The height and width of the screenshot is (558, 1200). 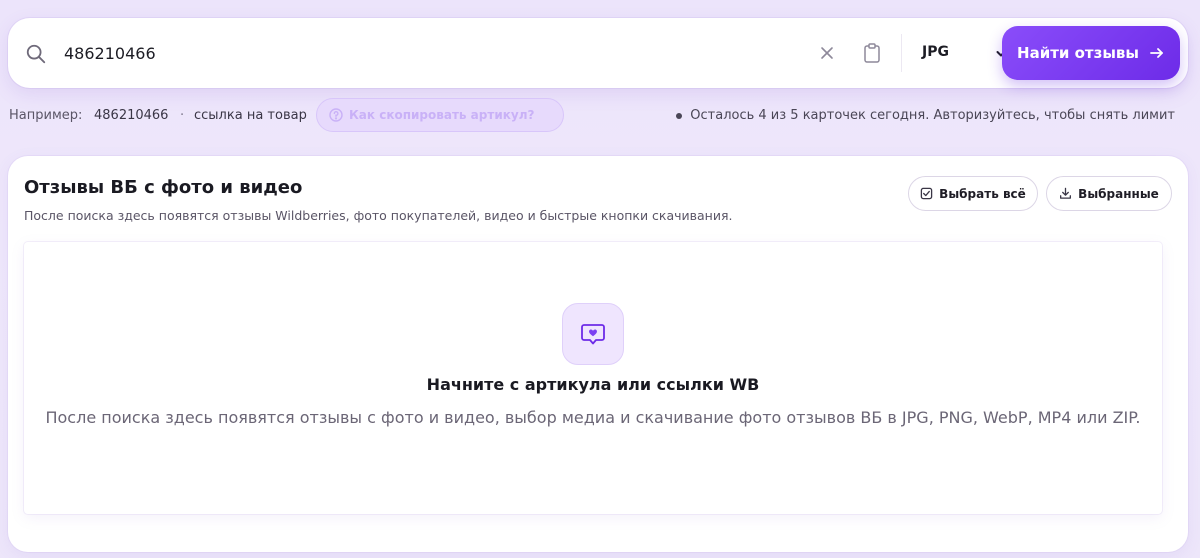 What do you see at coordinates (593, 384) in the screenshot?
I see `empty-state-title: Начните с артикула или ссылки WB` at bounding box center [593, 384].